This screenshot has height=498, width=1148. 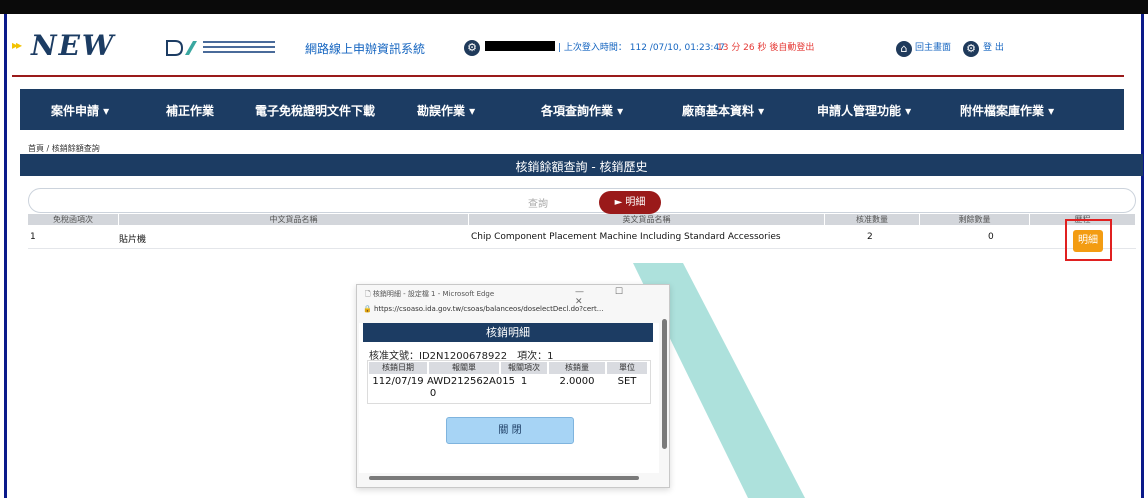 I want to click on ida-logo, so click(x=220, y=48).